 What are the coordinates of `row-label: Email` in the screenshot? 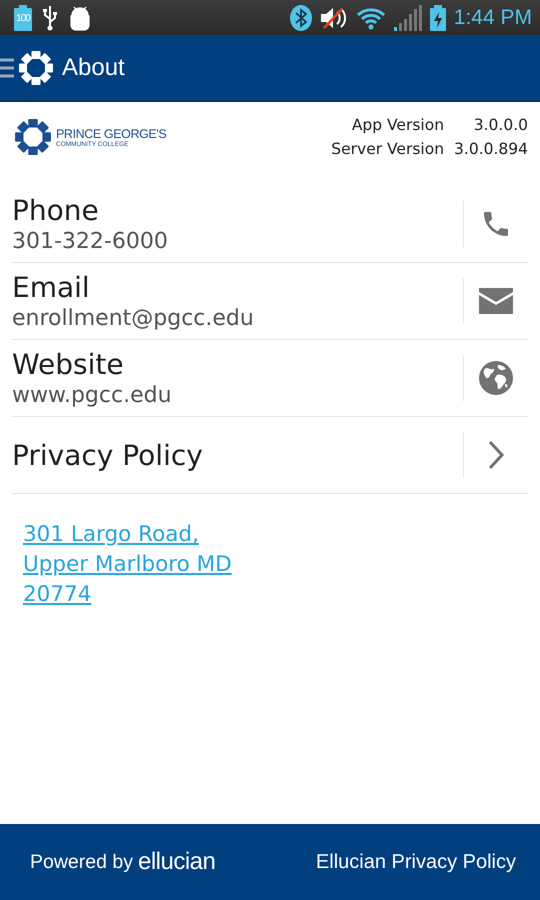 It's located at (51, 287).